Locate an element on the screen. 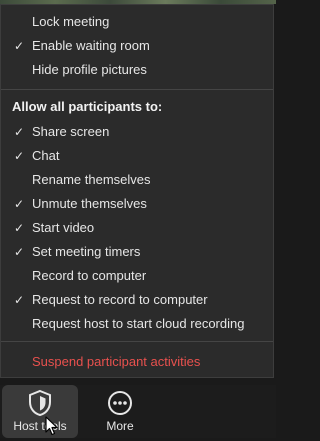 This screenshot has height=441, width=320. menu-item-set-meeting-timers: ✓ Set meeting timers is located at coordinates (137, 252).